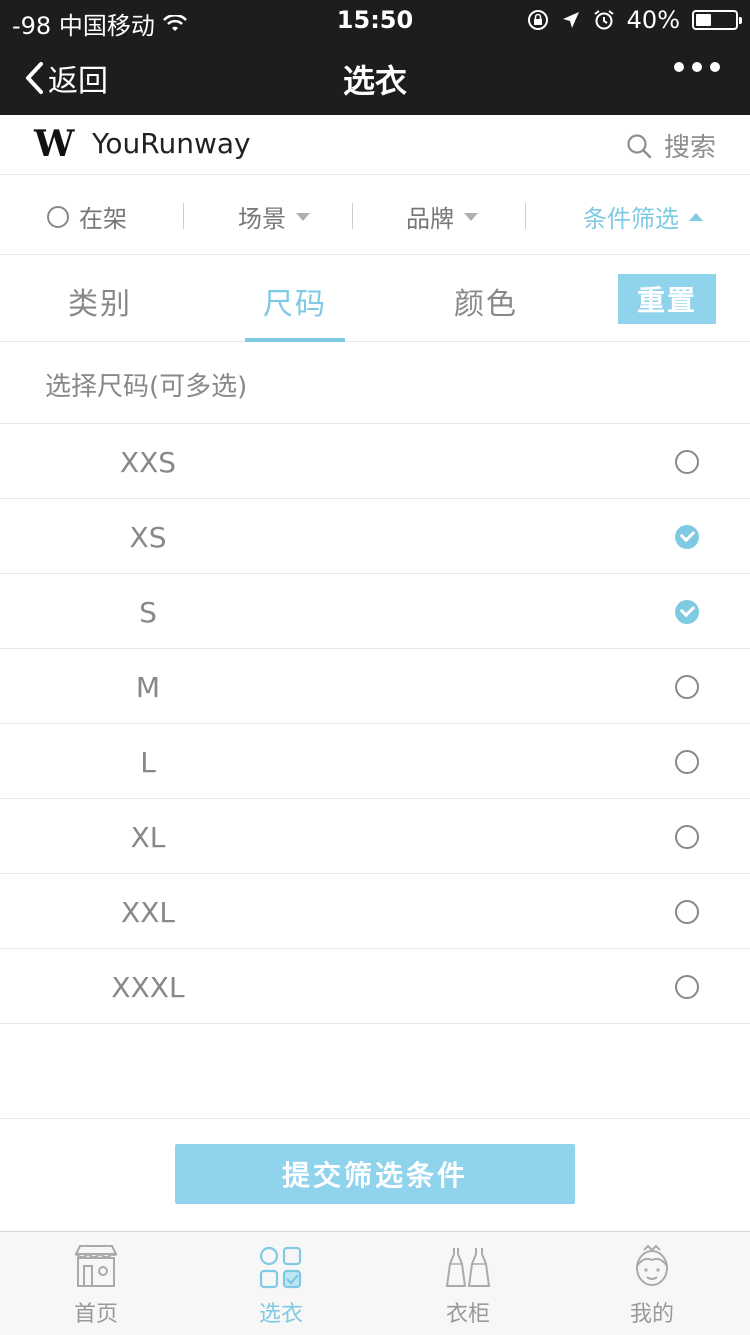 The width and height of the screenshot is (750, 1335). What do you see at coordinates (375, 383) in the screenshot?
I see `size-section-header: 选择尺码(可多选)` at bounding box center [375, 383].